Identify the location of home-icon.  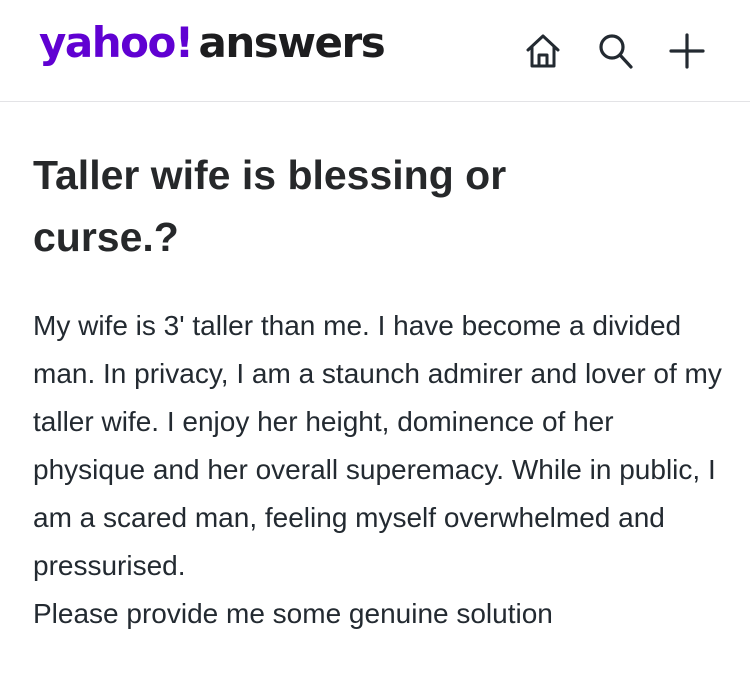
(543, 51).